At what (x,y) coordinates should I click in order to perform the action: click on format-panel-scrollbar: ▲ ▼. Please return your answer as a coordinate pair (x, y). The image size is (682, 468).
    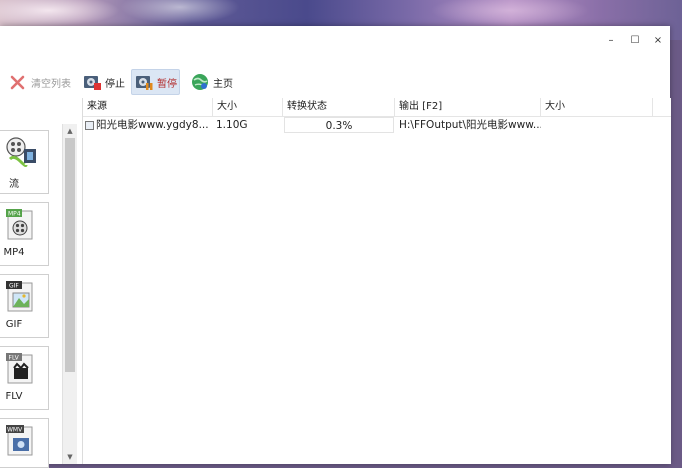
    Looking at the image, I should click on (69, 294).